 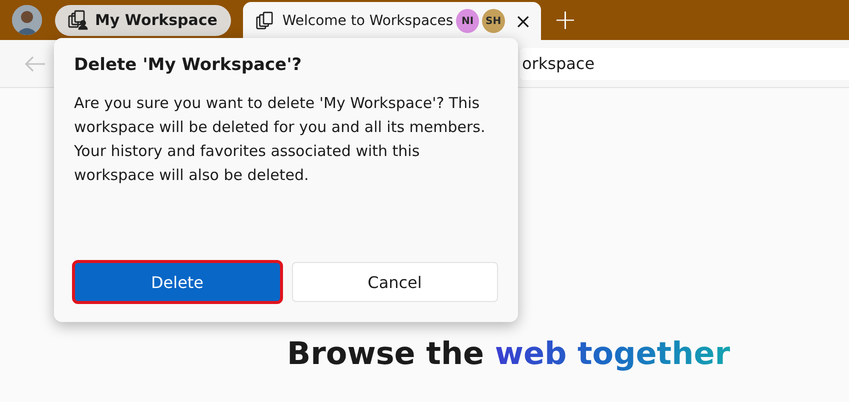 I want to click on workspace-button: My Workspace, so click(x=143, y=20).